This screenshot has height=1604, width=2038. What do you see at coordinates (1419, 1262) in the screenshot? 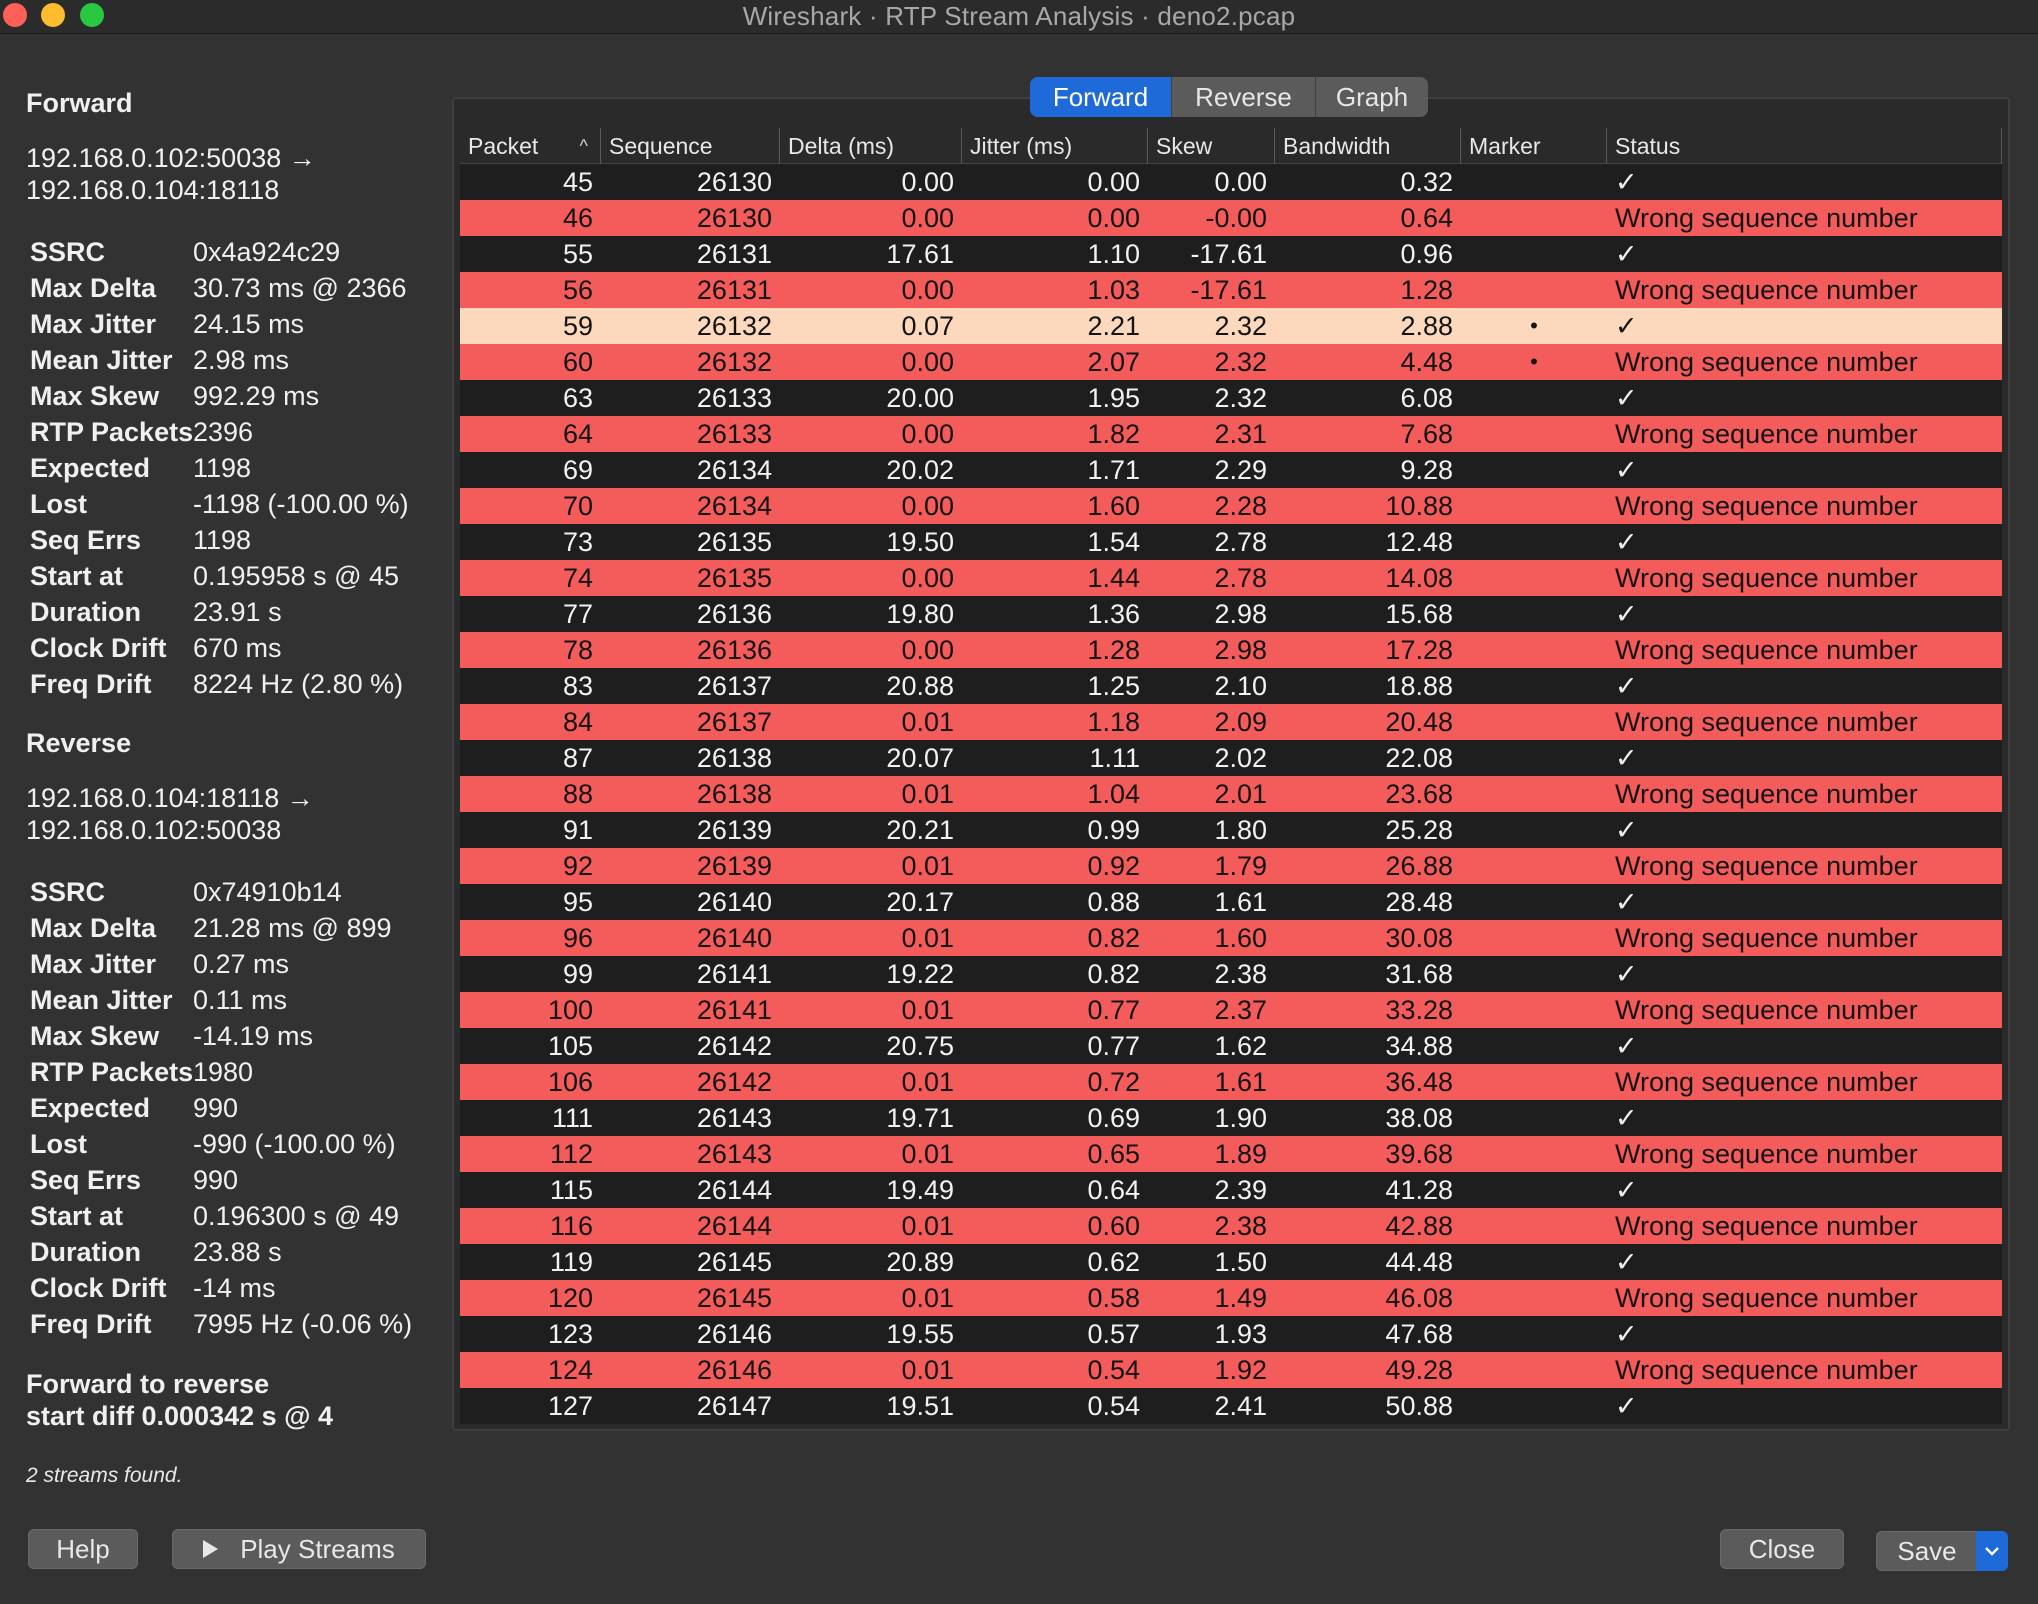
I see `cell-bandwidth: 44.48` at bounding box center [1419, 1262].